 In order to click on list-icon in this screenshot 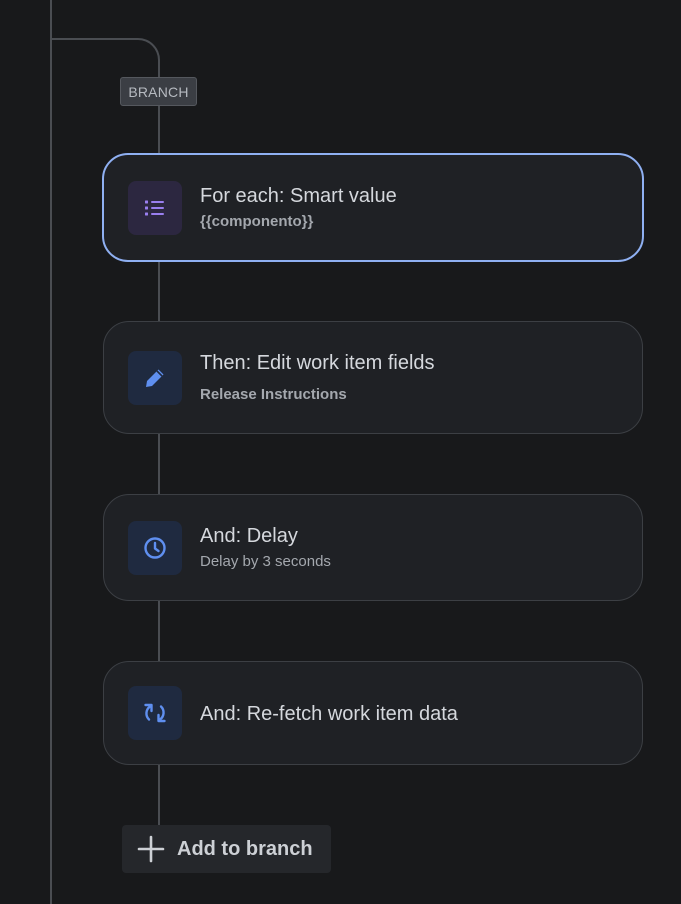, I will do `click(154, 208)`.